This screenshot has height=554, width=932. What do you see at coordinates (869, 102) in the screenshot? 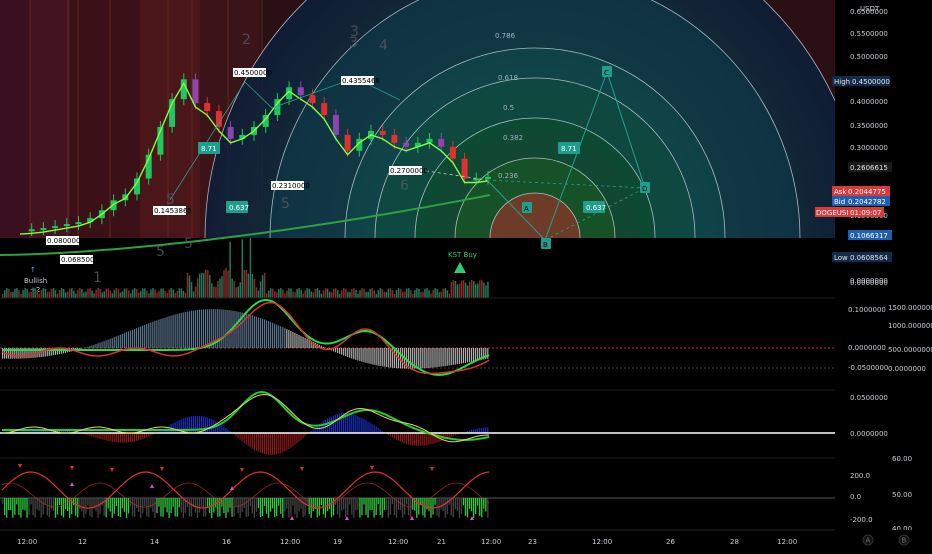
I see `price-axis-label: 0.4000000` at bounding box center [869, 102].